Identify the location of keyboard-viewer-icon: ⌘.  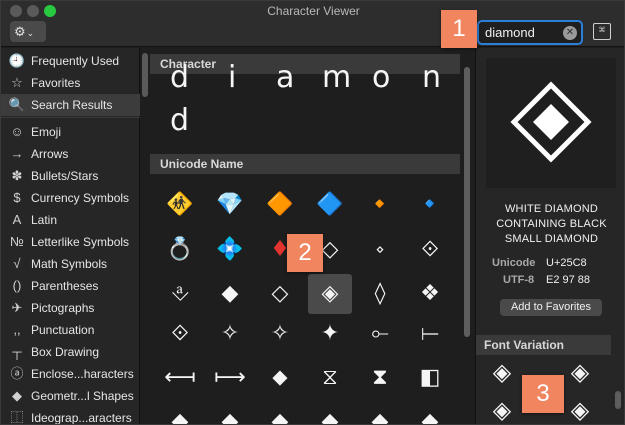
(602, 31).